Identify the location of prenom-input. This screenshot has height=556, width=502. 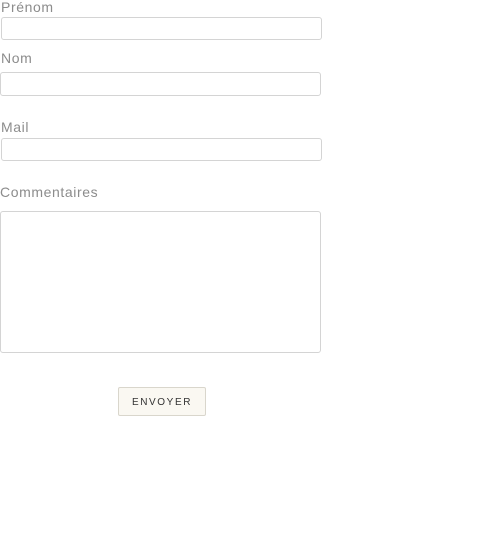
(161, 28).